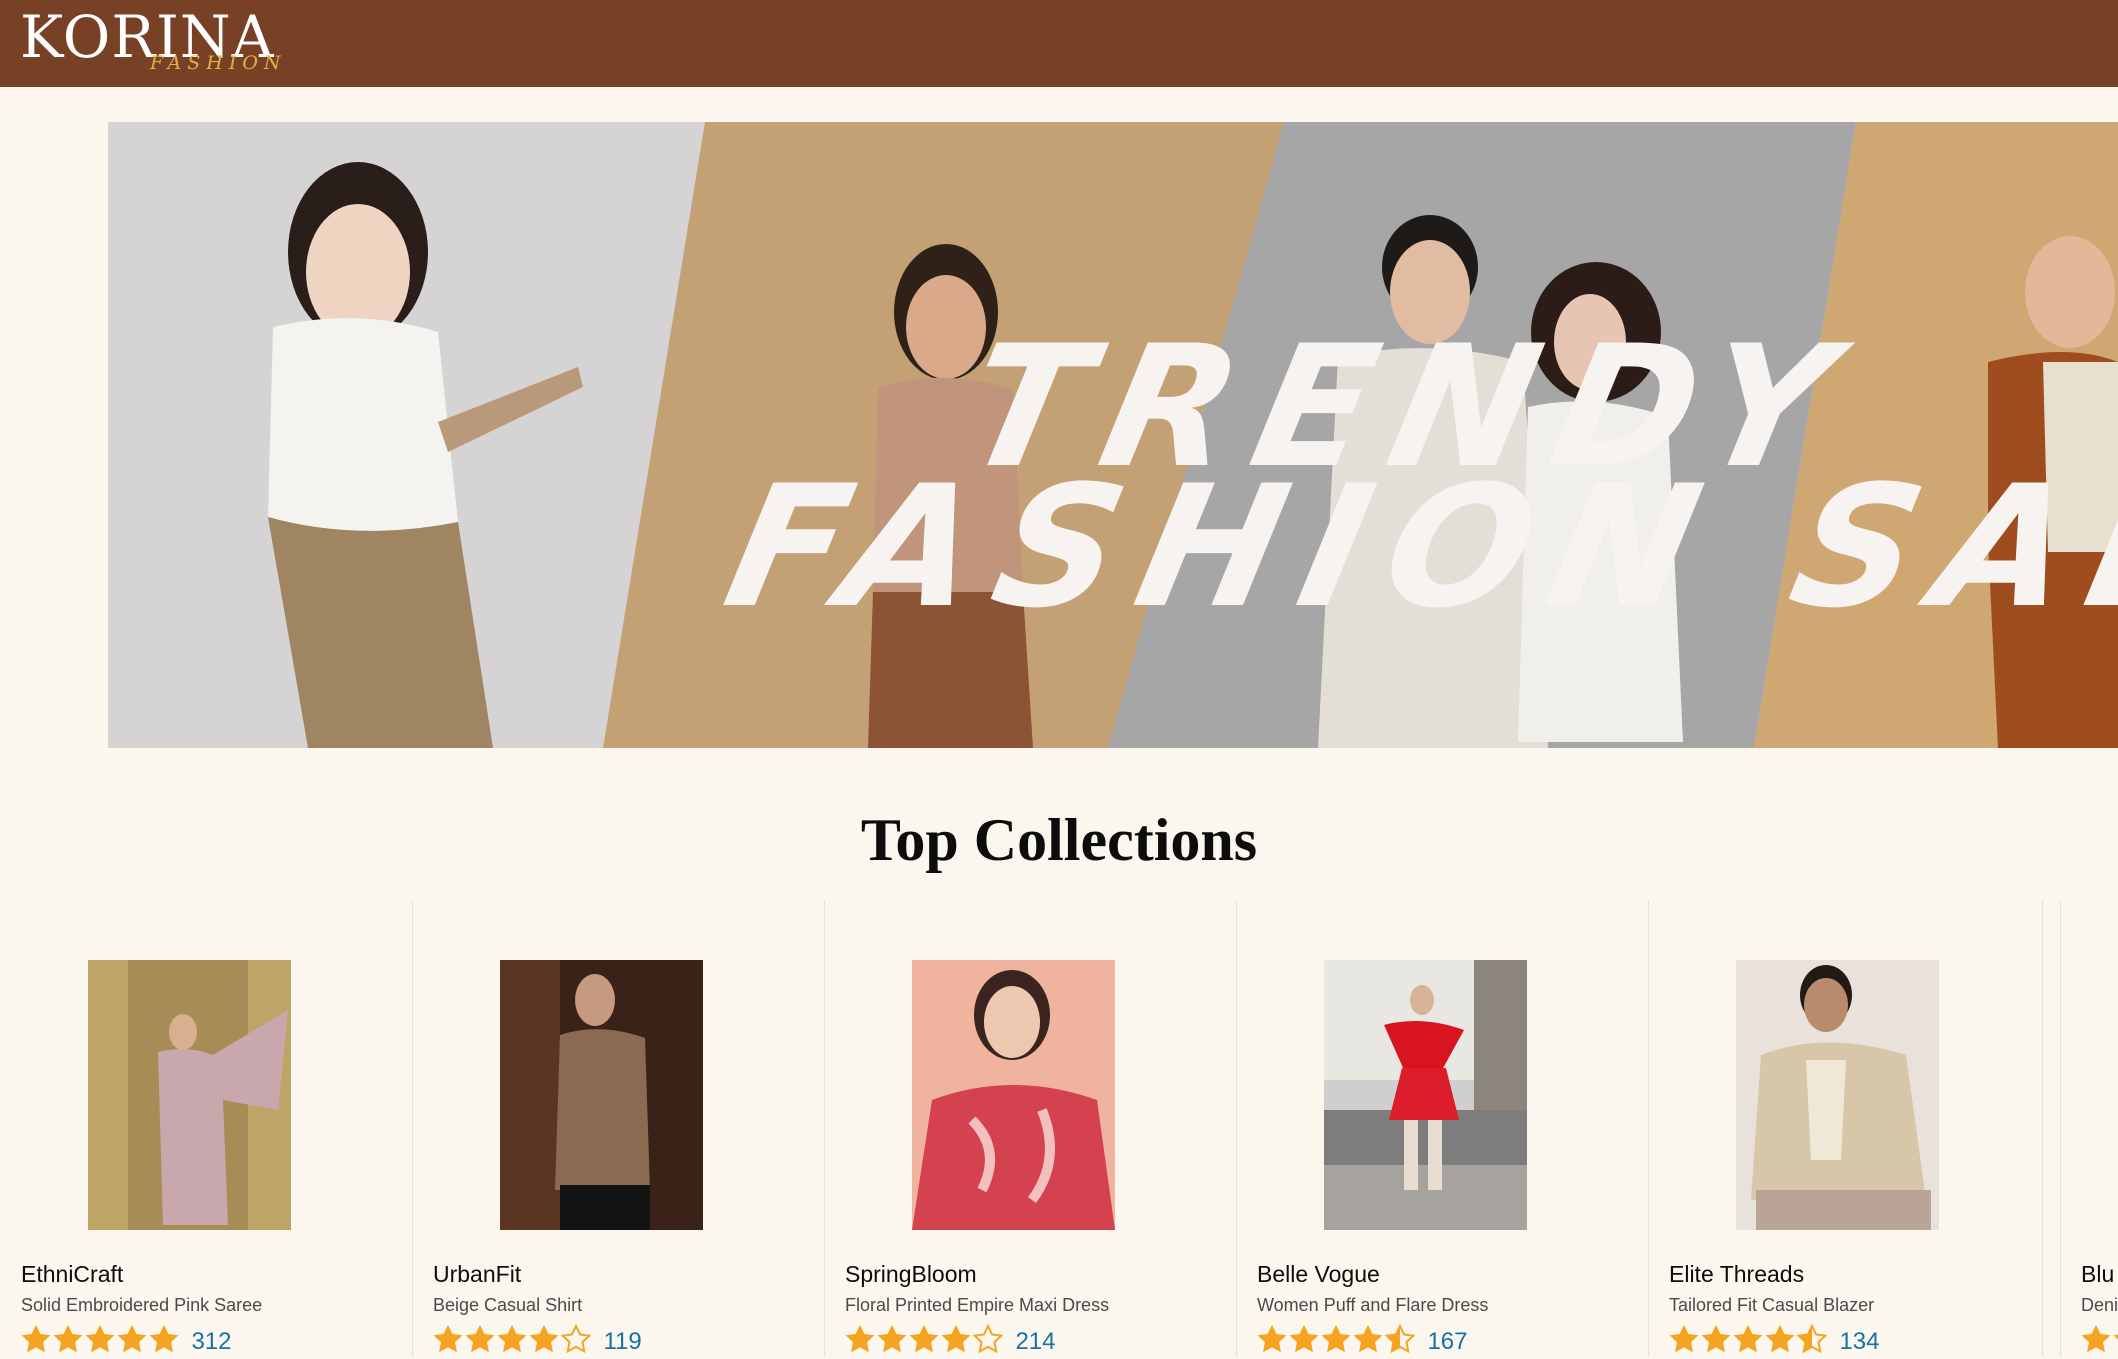 The image size is (2118, 1359). Describe the element at coordinates (1373, 1305) in the screenshot. I see `product-description: Women Puff and Flare Dress` at that location.